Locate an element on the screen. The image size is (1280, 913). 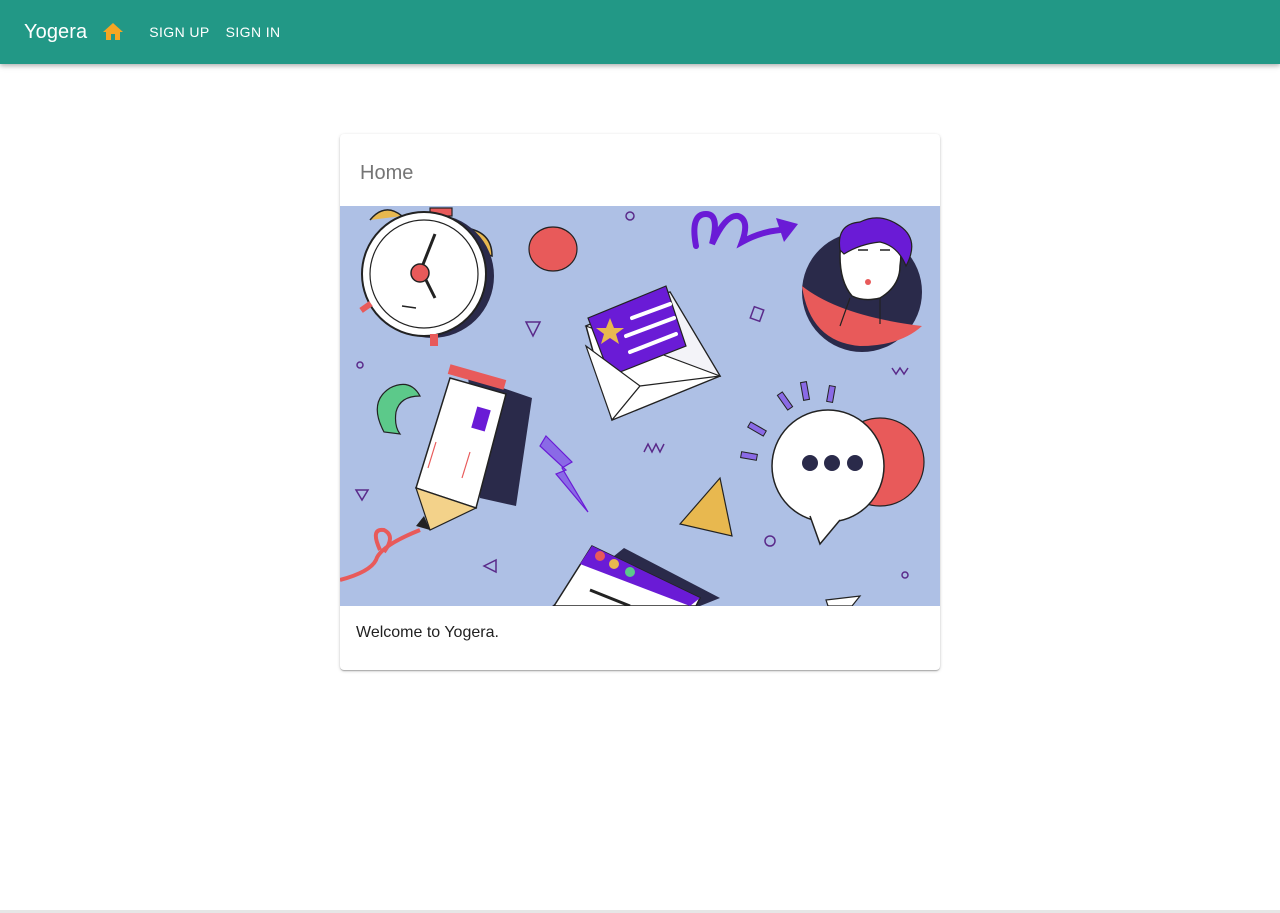
home-icon is located at coordinates (113, 31).